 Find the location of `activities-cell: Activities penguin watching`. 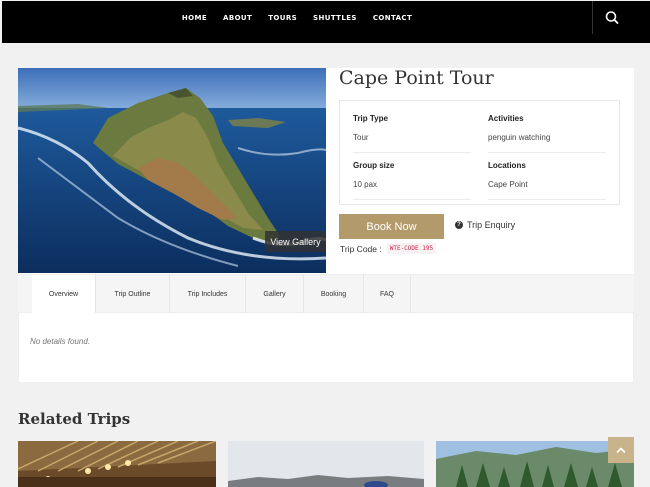

activities-cell: Activities penguin watching is located at coordinates (547, 128).